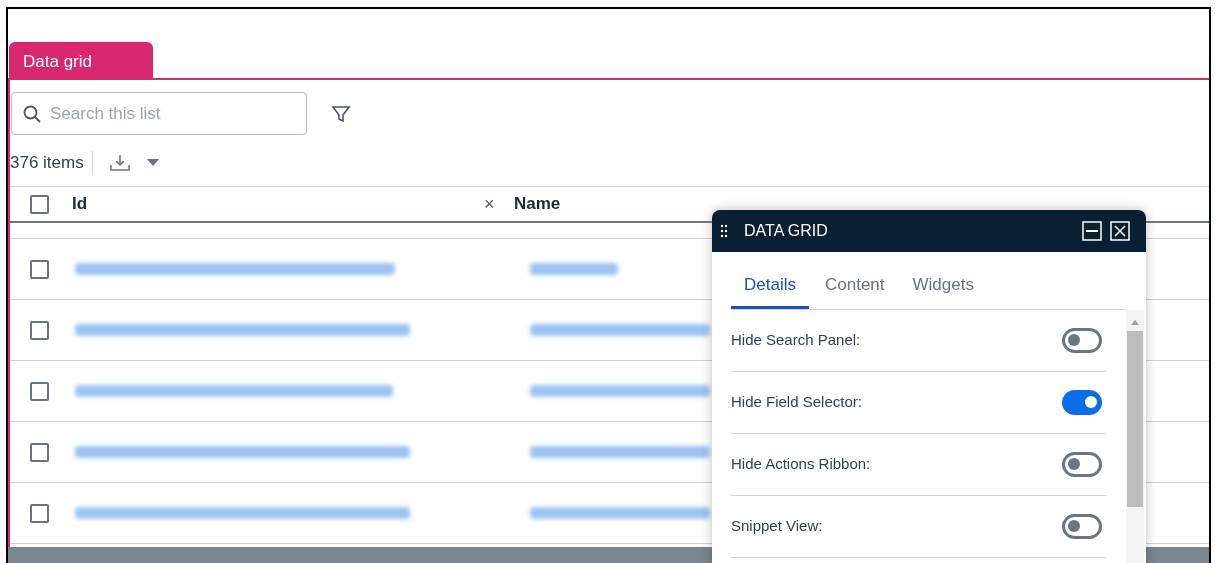  What do you see at coordinates (854, 290) in the screenshot?
I see `panel-tab: Content` at bounding box center [854, 290].